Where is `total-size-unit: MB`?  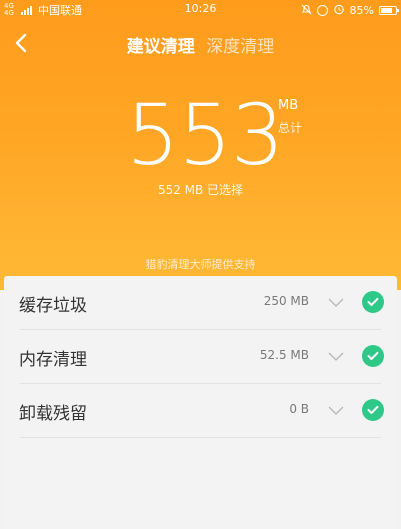 total-size-unit: MB is located at coordinates (288, 105).